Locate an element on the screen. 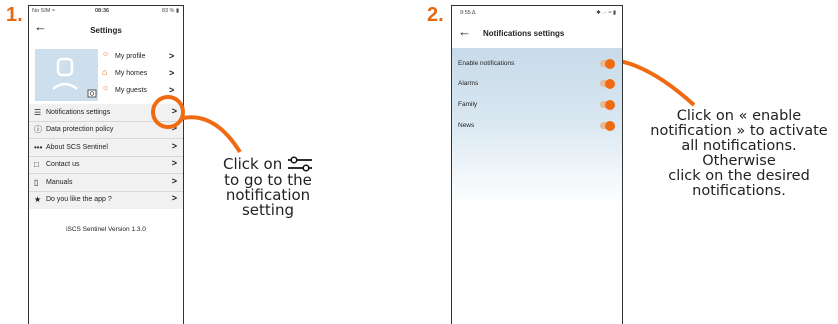 The width and height of the screenshot is (838, 324). caption-line: notifications. is located at coordinates (739, 191).